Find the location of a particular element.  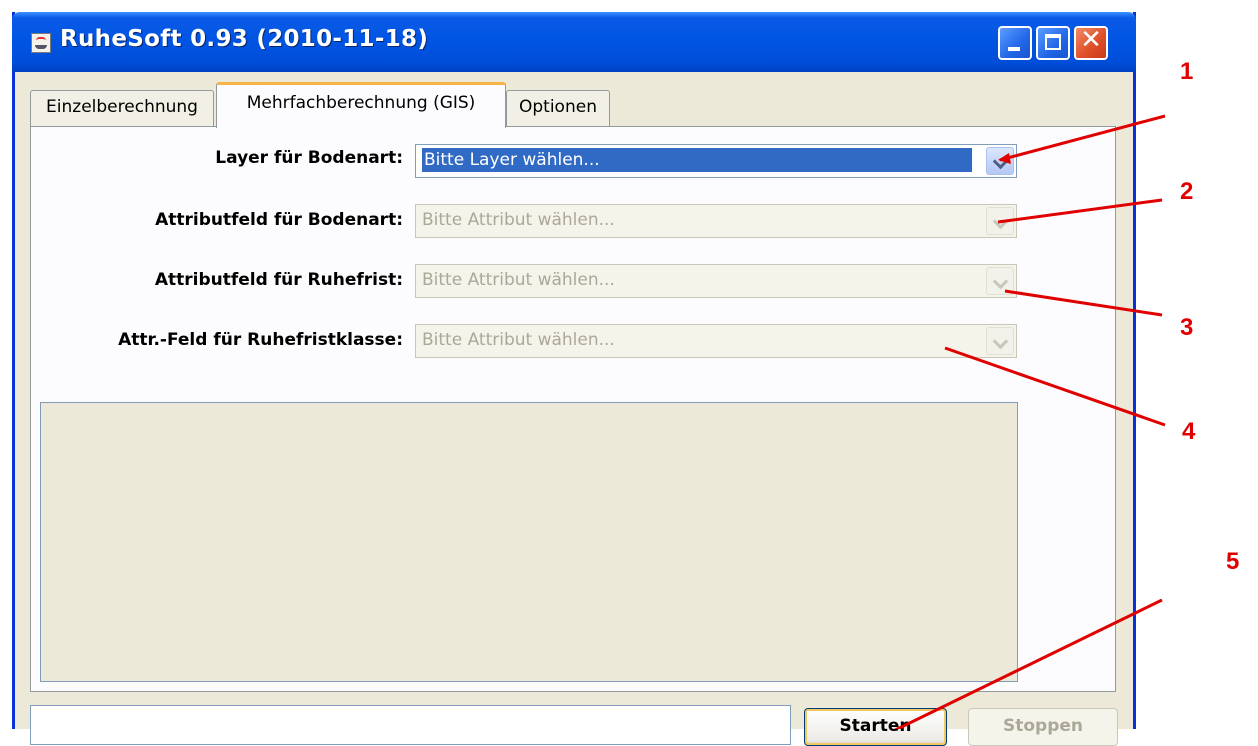

callout-5-line is located at coordinates (1028, 663).